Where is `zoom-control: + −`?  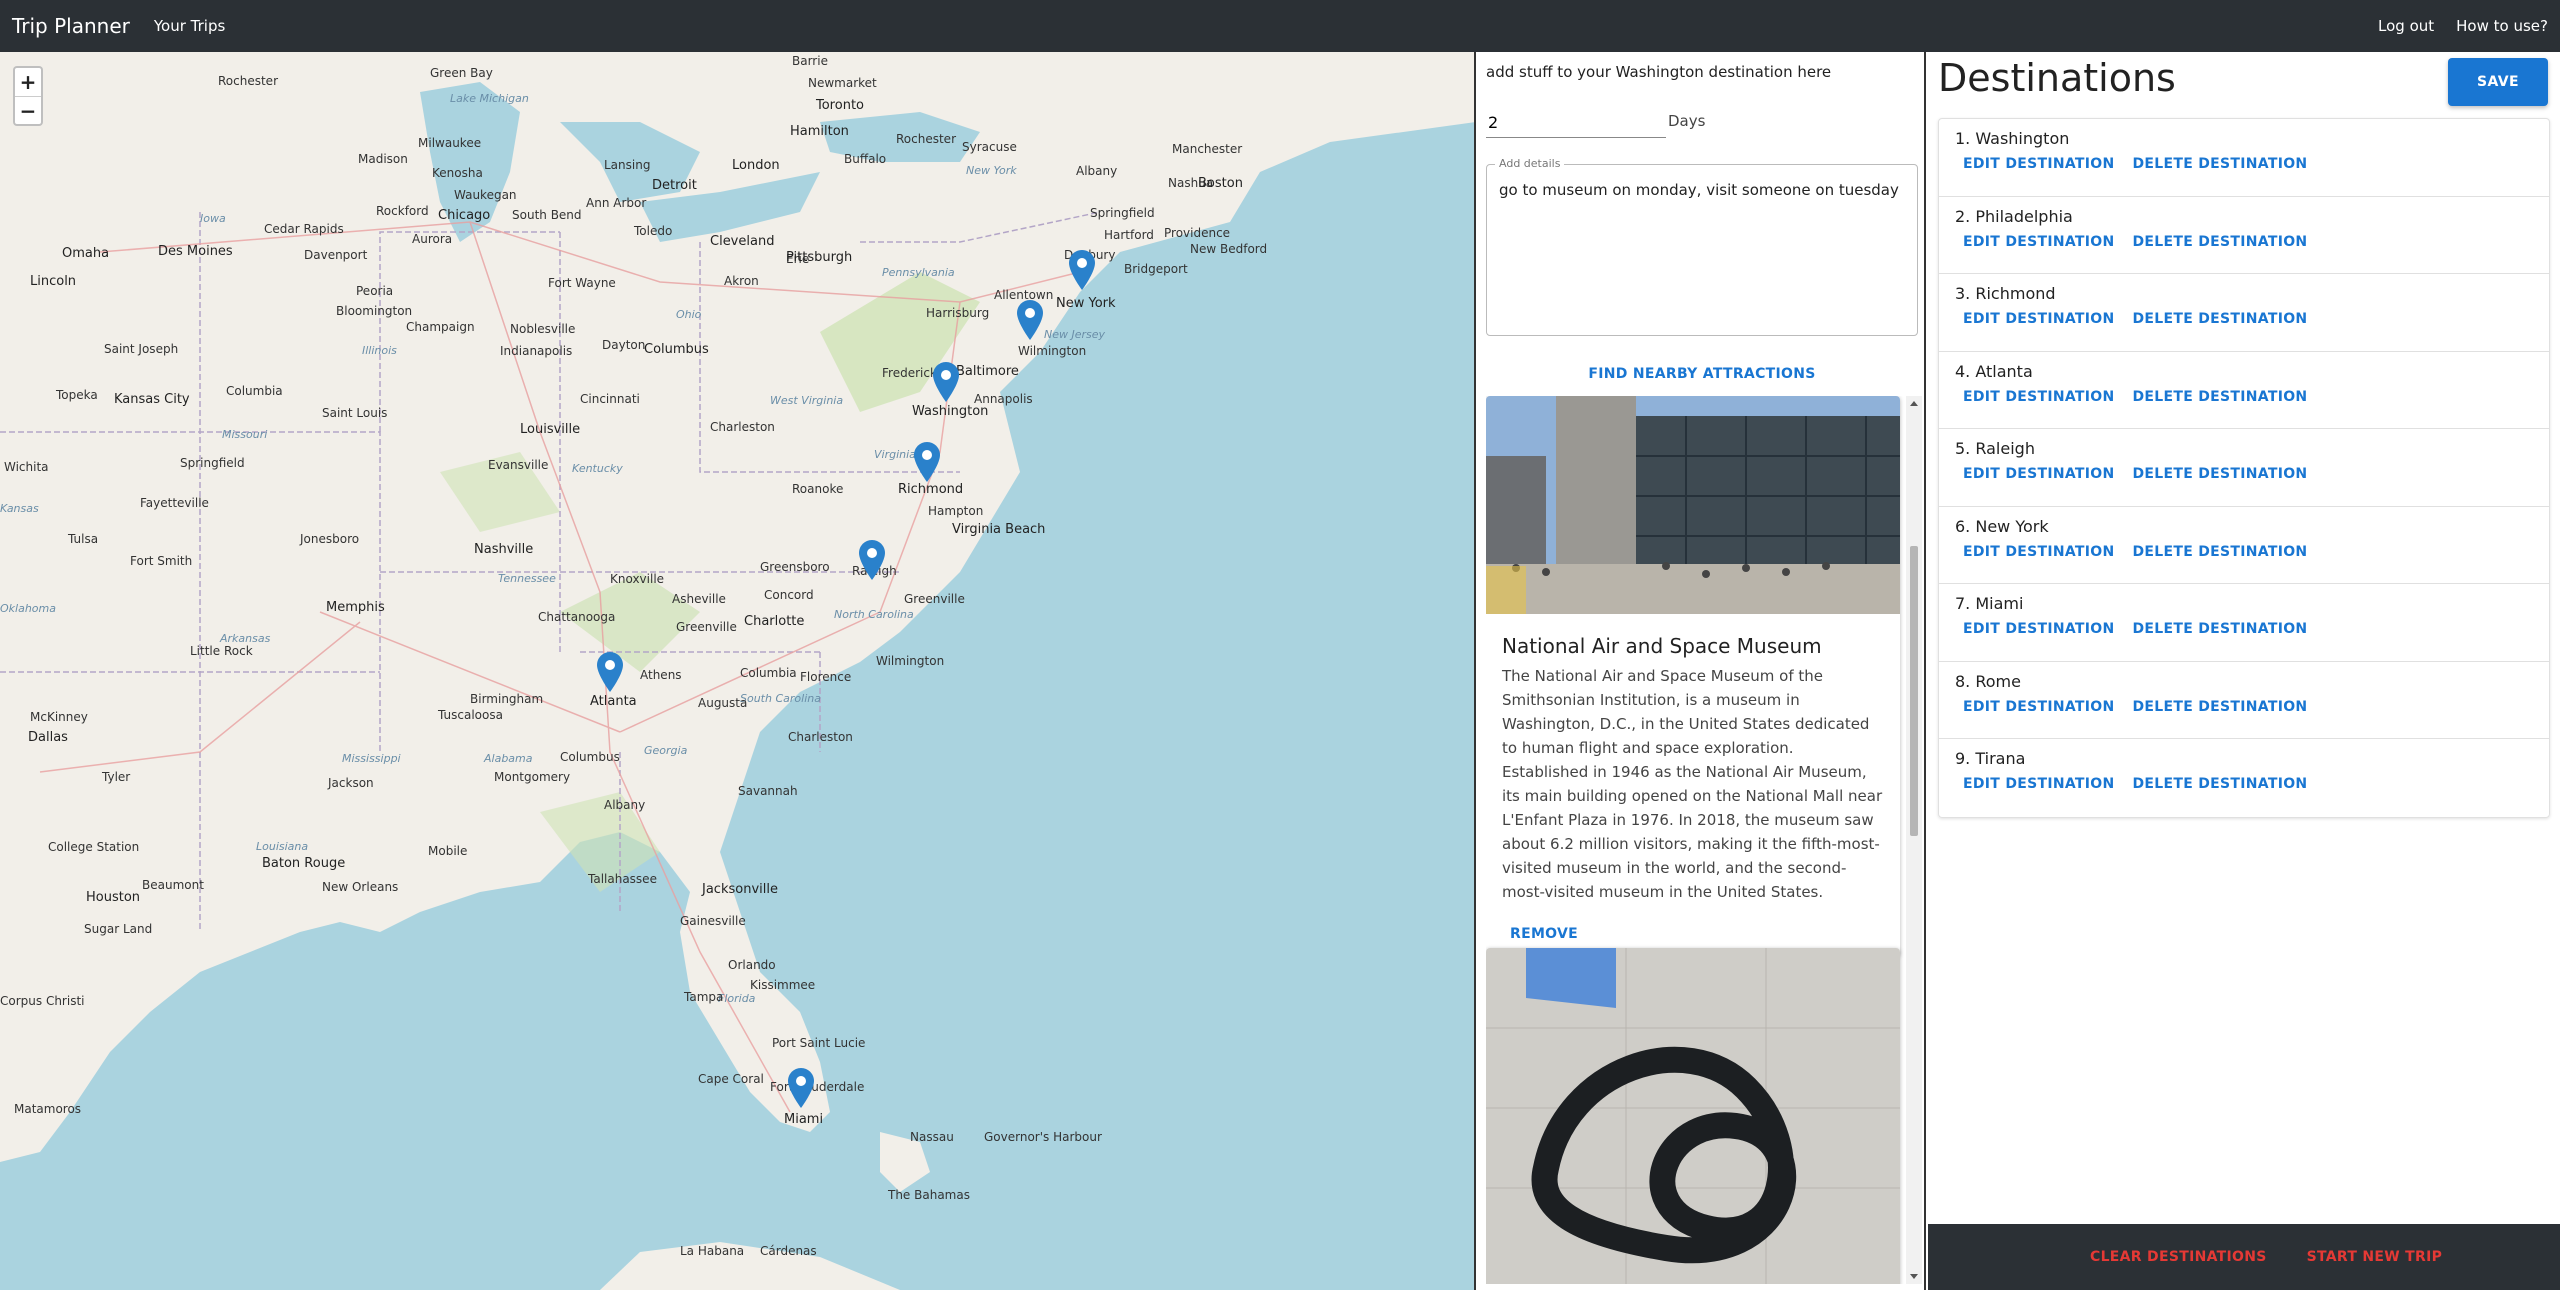
zoom-control: + − is located at coordinates (28, 96).